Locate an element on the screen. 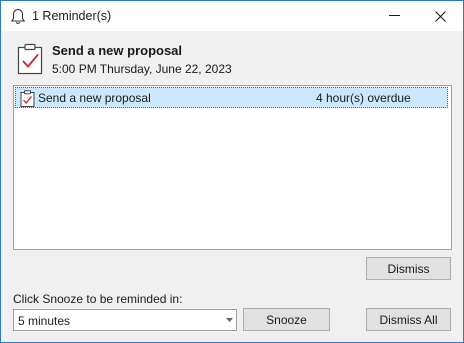 The height and width of the screenshot is (343, 464). minimize-icon is located at coordinates (394, 15).